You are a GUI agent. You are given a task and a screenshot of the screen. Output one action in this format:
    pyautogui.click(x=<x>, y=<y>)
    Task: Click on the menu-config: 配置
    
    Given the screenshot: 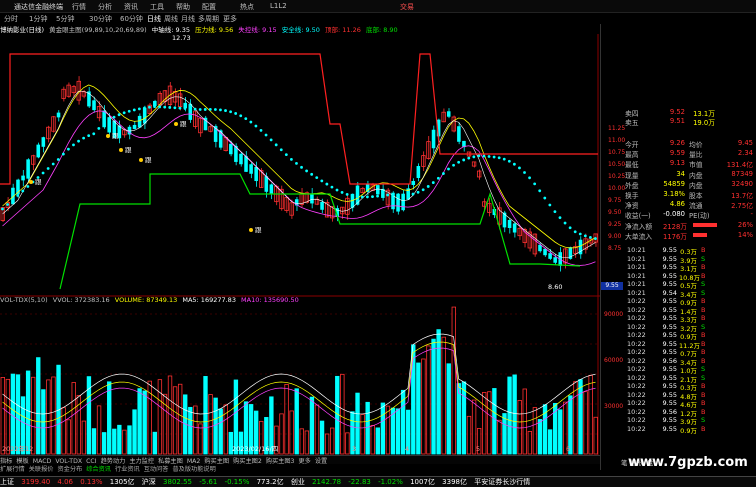 What is the action you would take?
    pyautogui.click(x=209, y=7)
    